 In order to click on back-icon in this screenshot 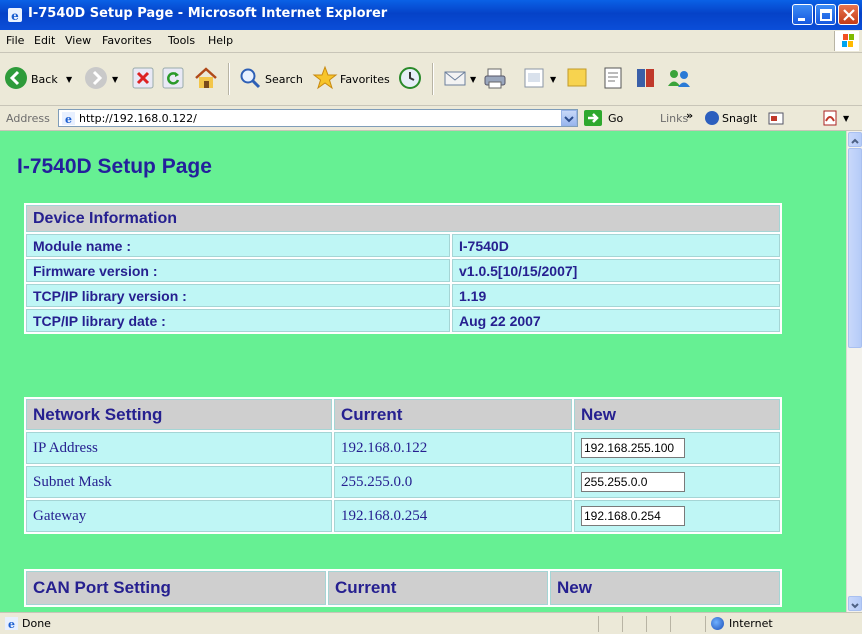, I will do `click(16, 82)`.